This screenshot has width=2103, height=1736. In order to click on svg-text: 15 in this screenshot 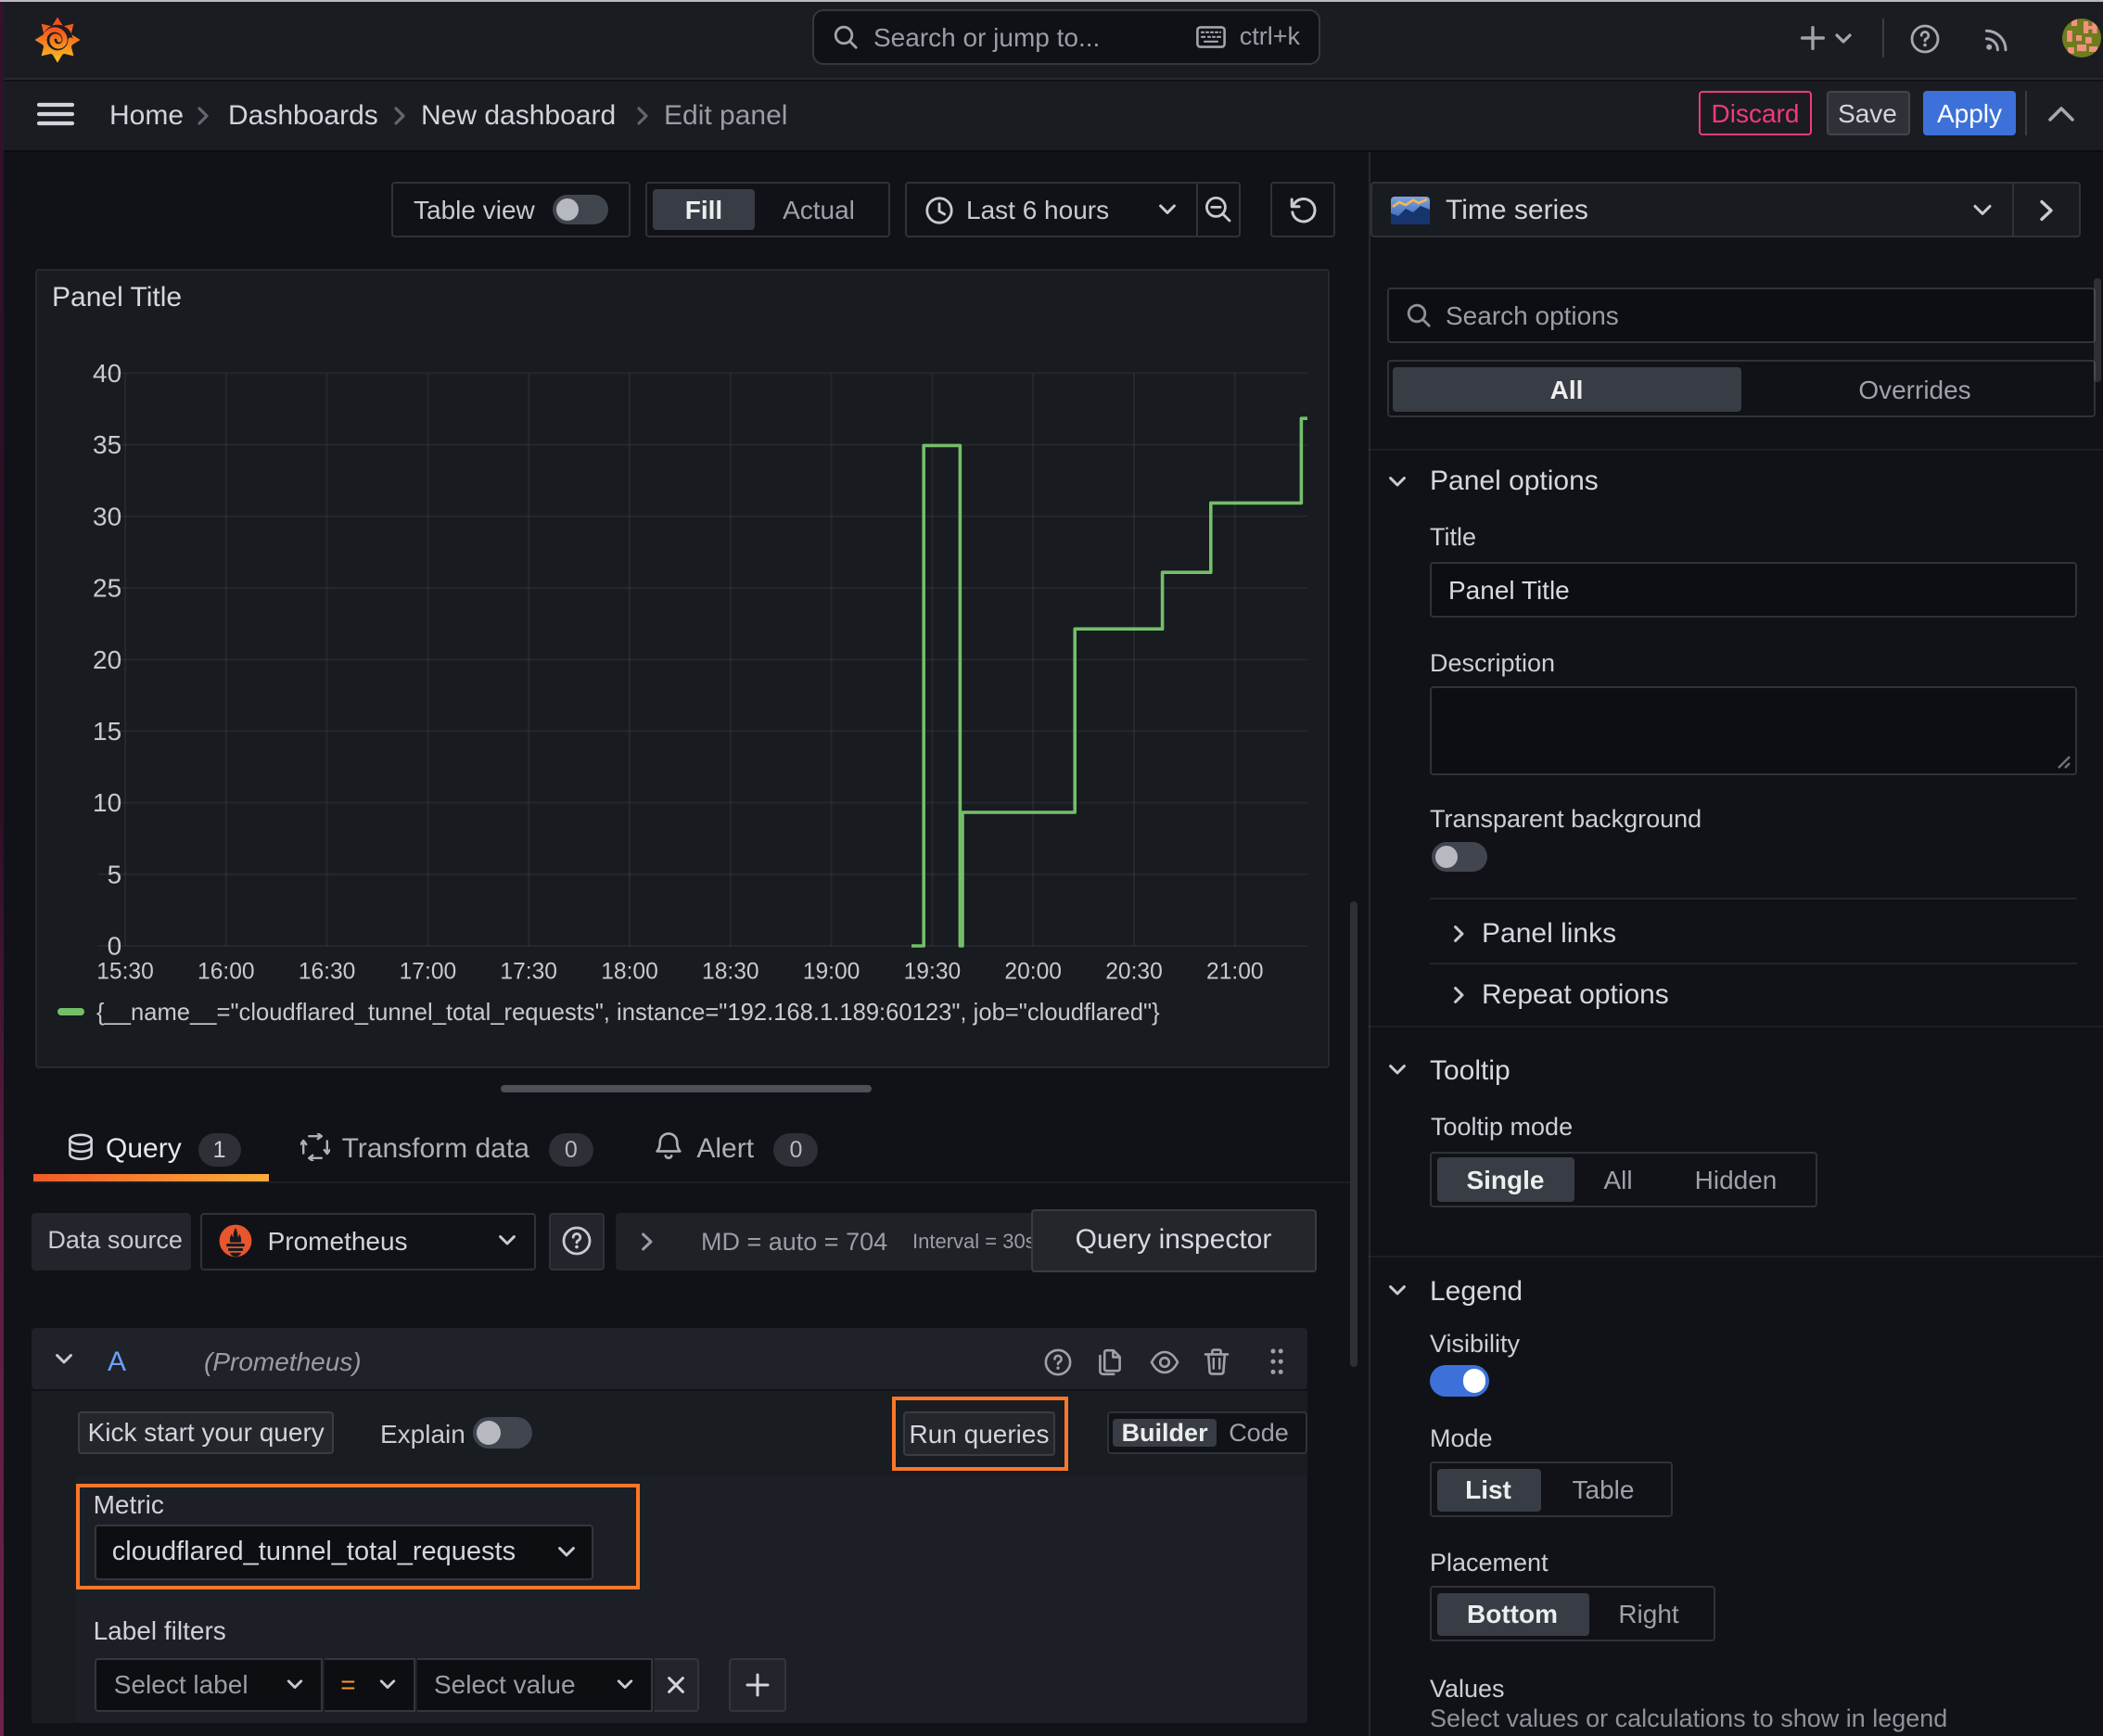, I will do `click(106, 731)`.